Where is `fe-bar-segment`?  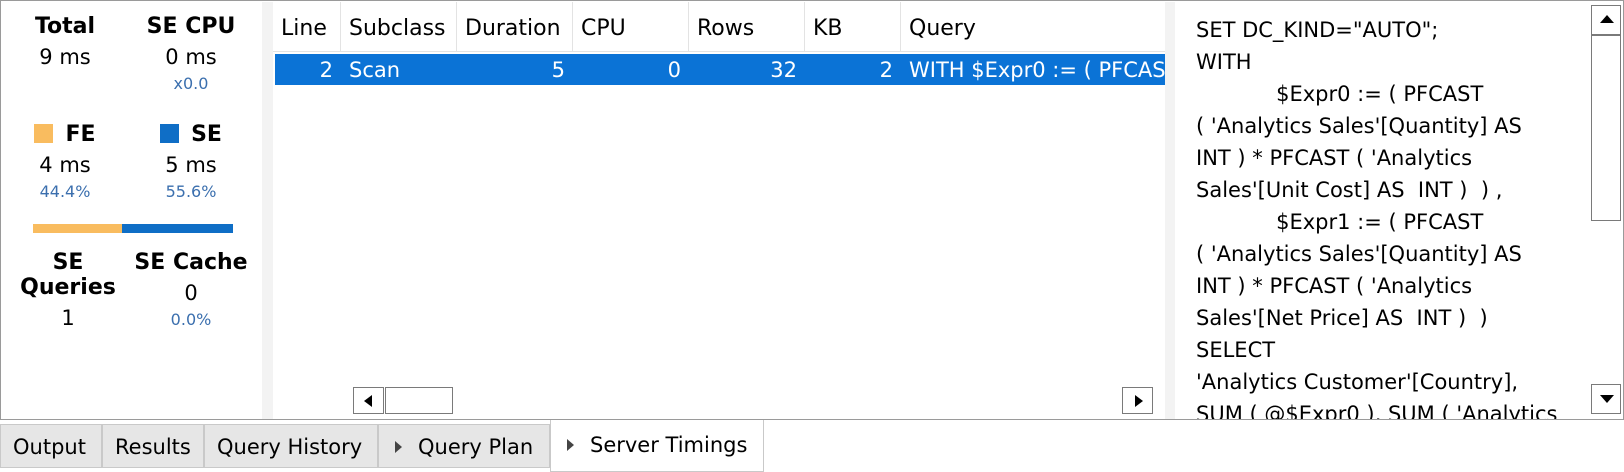
fe-bar-segment is located at coordinates (77, 228).